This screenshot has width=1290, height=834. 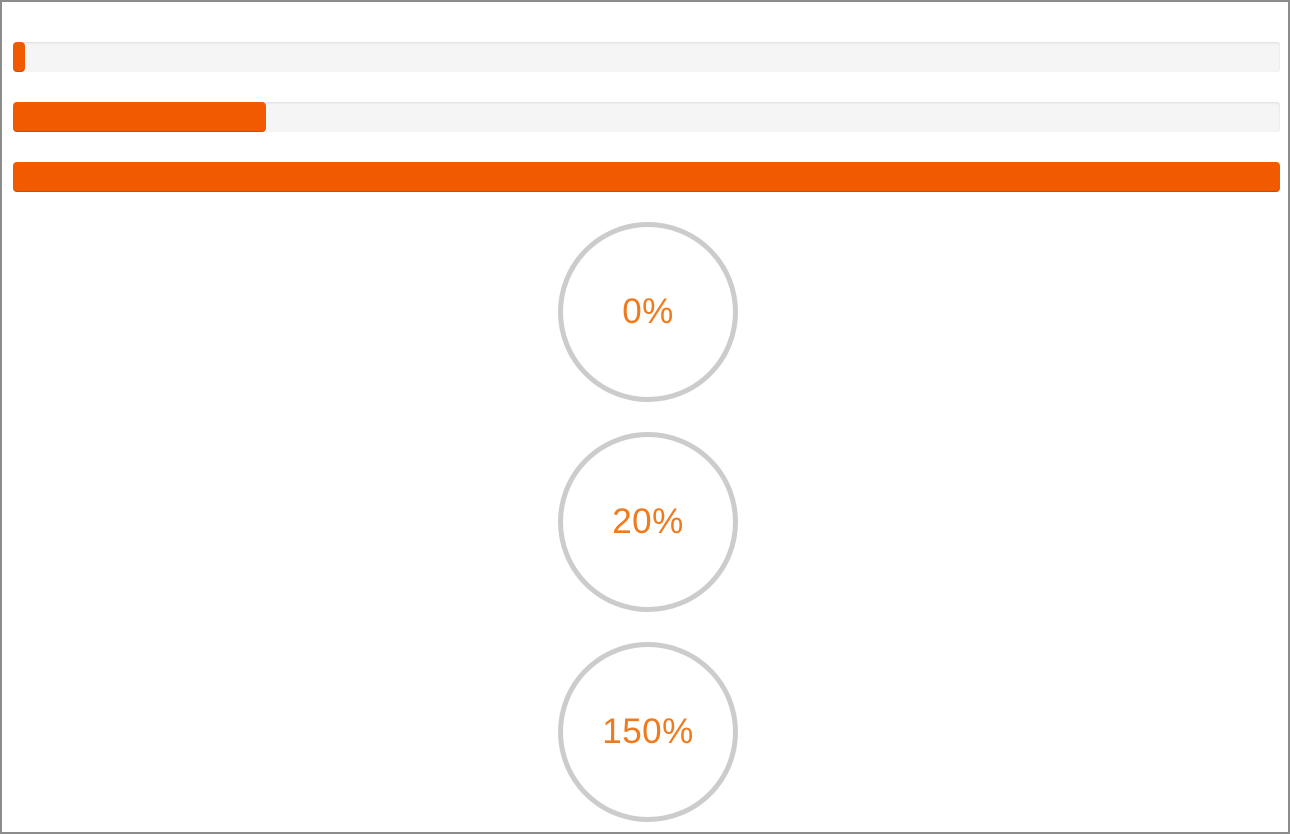 I want to click on progress-ring-1: 20%, so click(x=648, y=522).